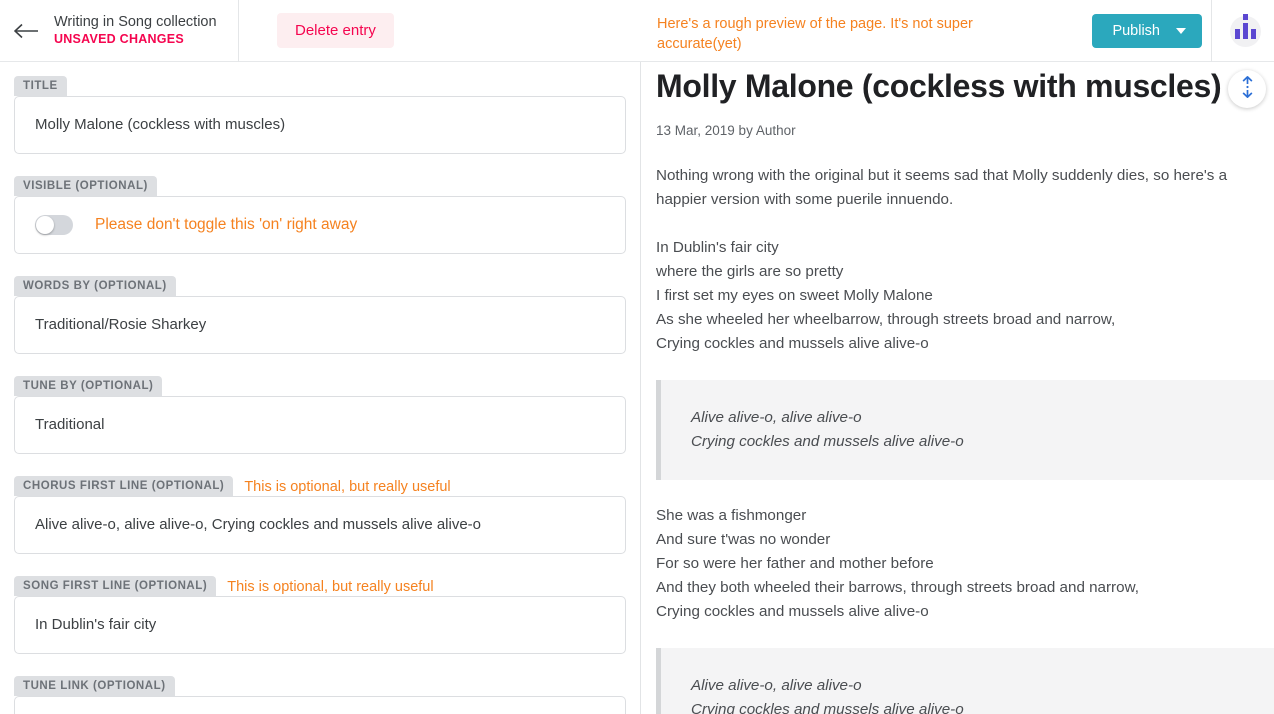 Image resolution: width=1274 pixels, height=714 pixels. Describe the element at coordinates (731, 515) in the screenshot. I see `lyric-line: She was a fishmonger` at that location.